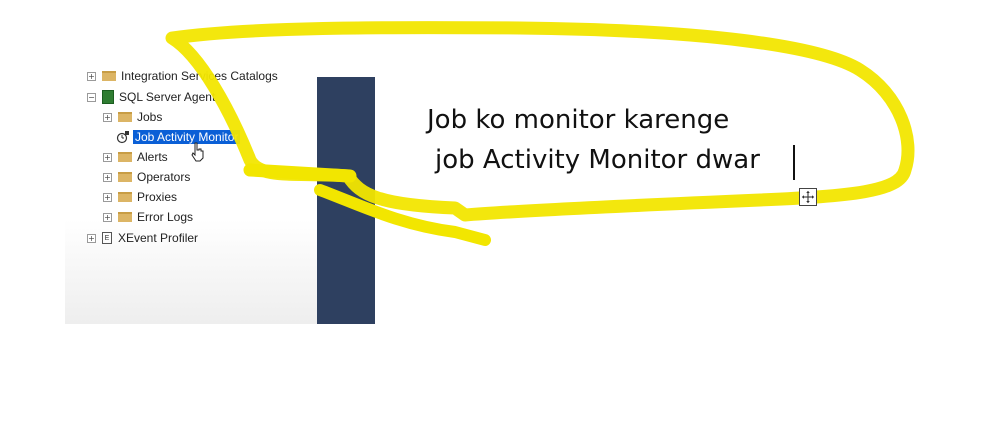 This screenshot has width=984, height=435. What do you see at coordinates (578, 120) in the screenshot?
I see `annotation-text-line-1: Job ko monitor karenge` at bounding box center [578, 120].